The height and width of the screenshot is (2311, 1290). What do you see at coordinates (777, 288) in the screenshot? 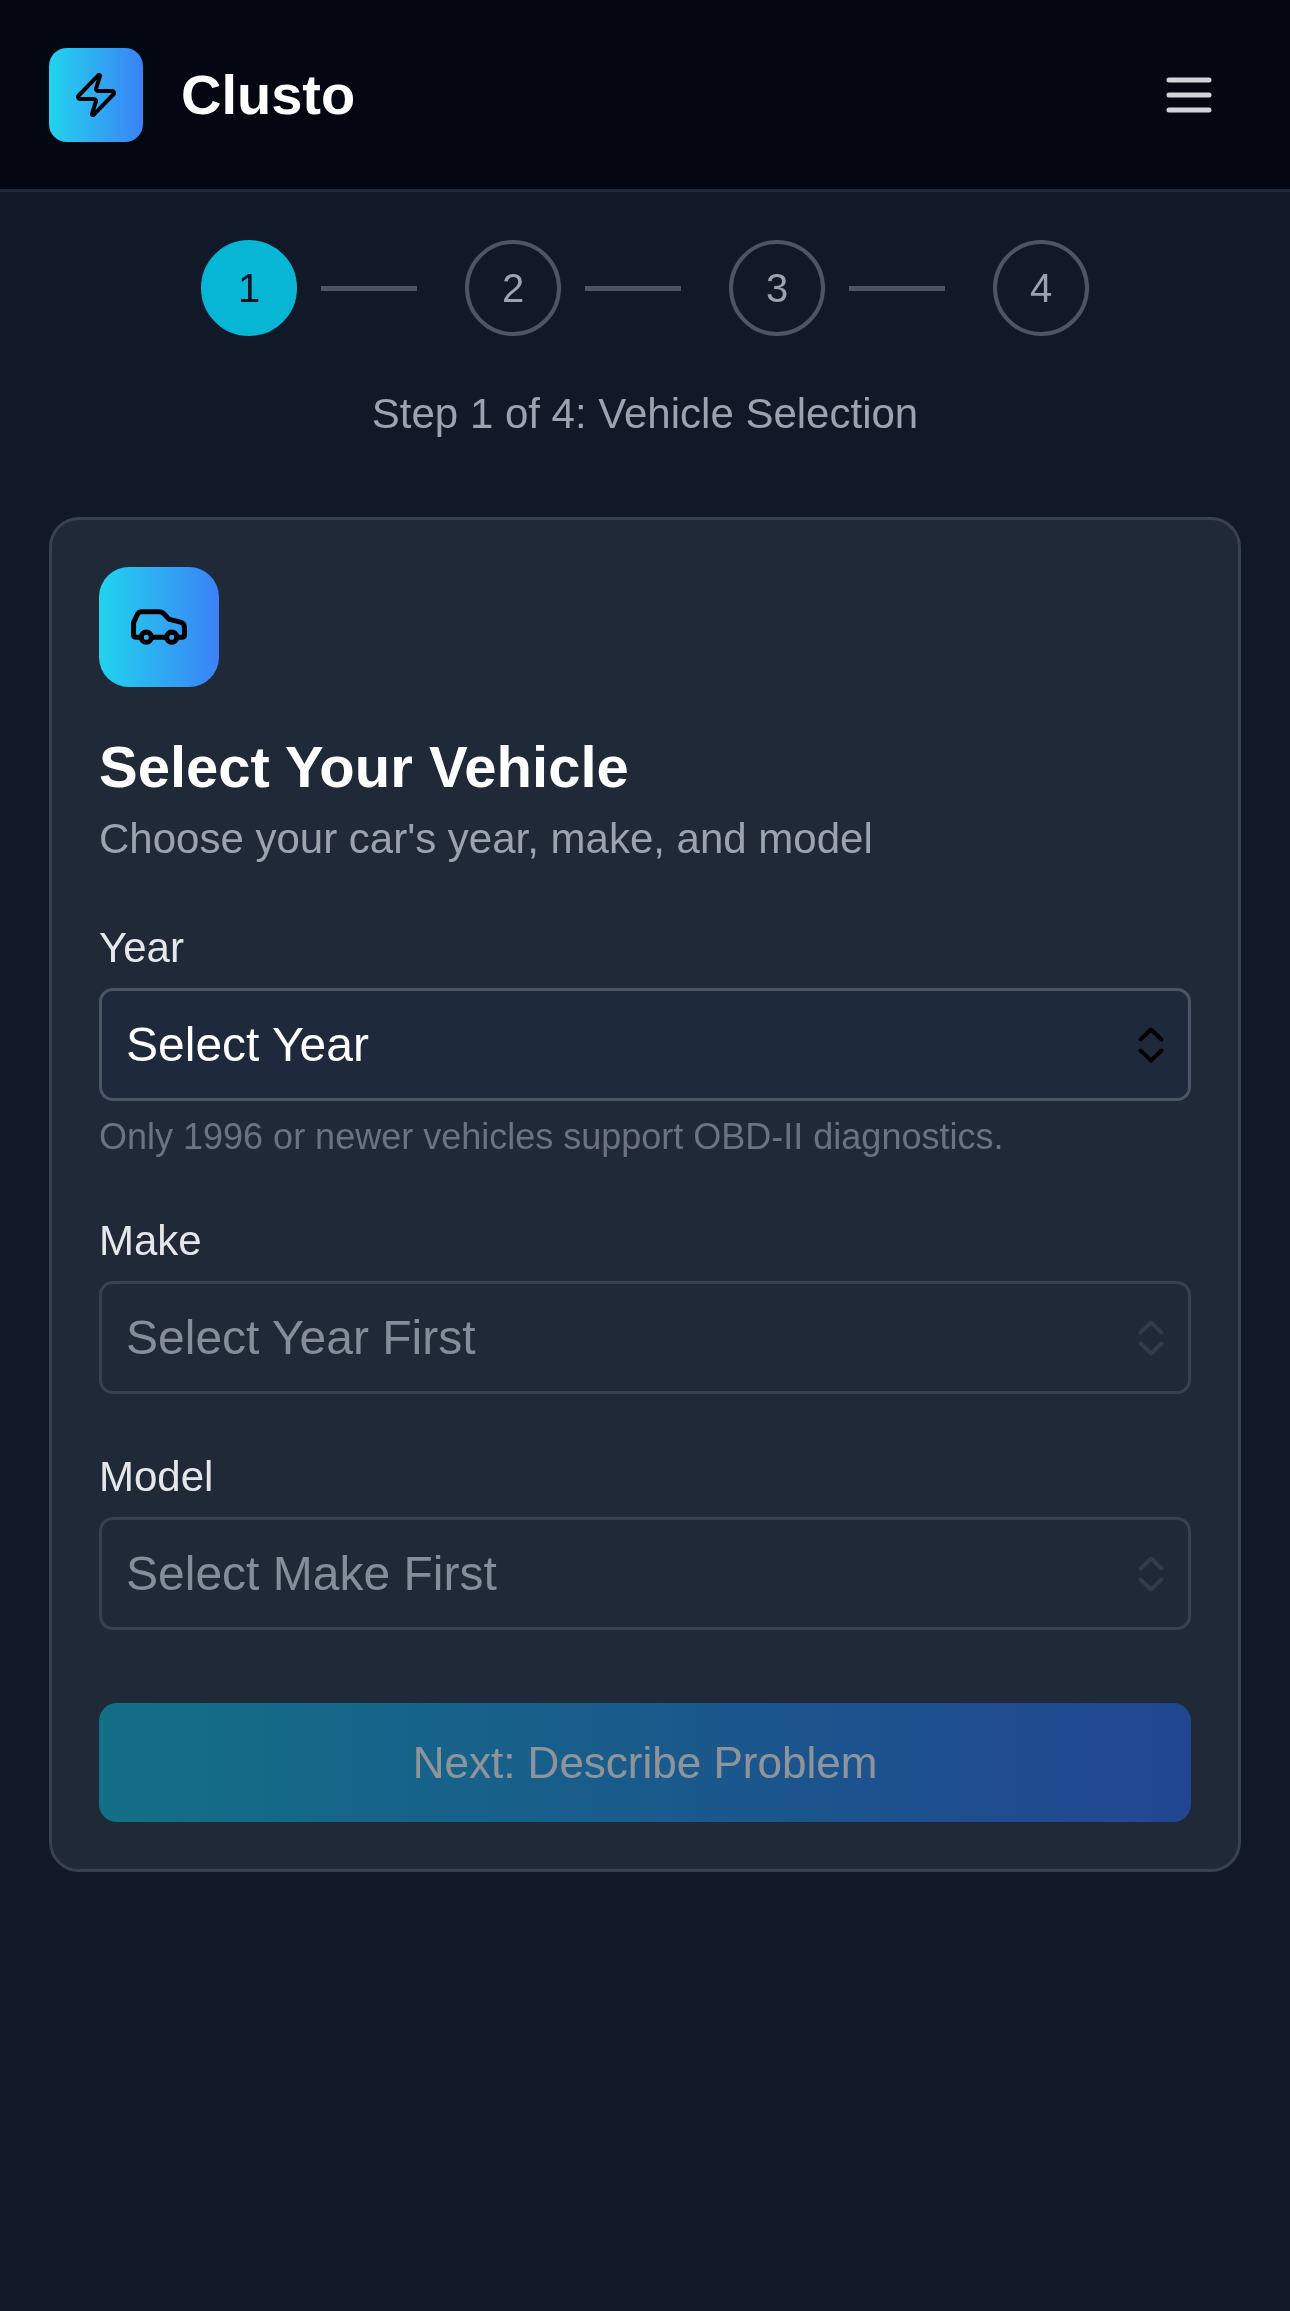
I see `step-circle: 3` at bounding box center [777, 288].